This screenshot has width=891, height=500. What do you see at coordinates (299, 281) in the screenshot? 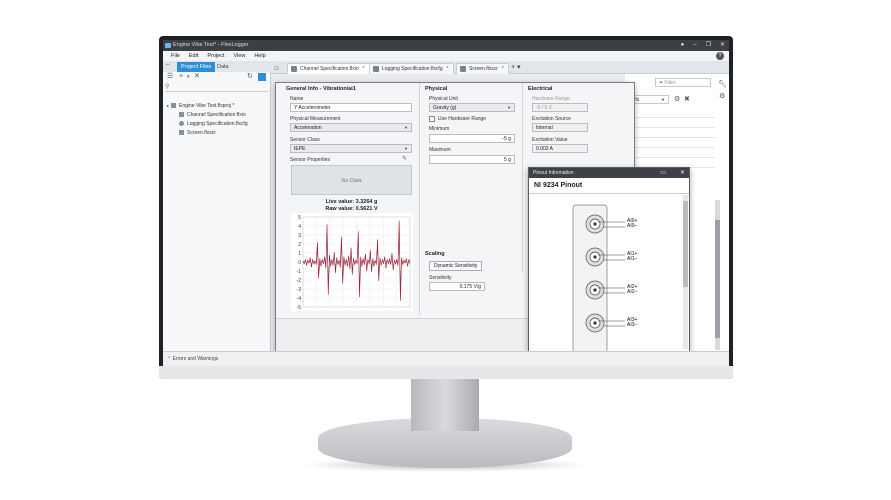
I see `y-tick-label: -2` at bounding box center [299, 281].